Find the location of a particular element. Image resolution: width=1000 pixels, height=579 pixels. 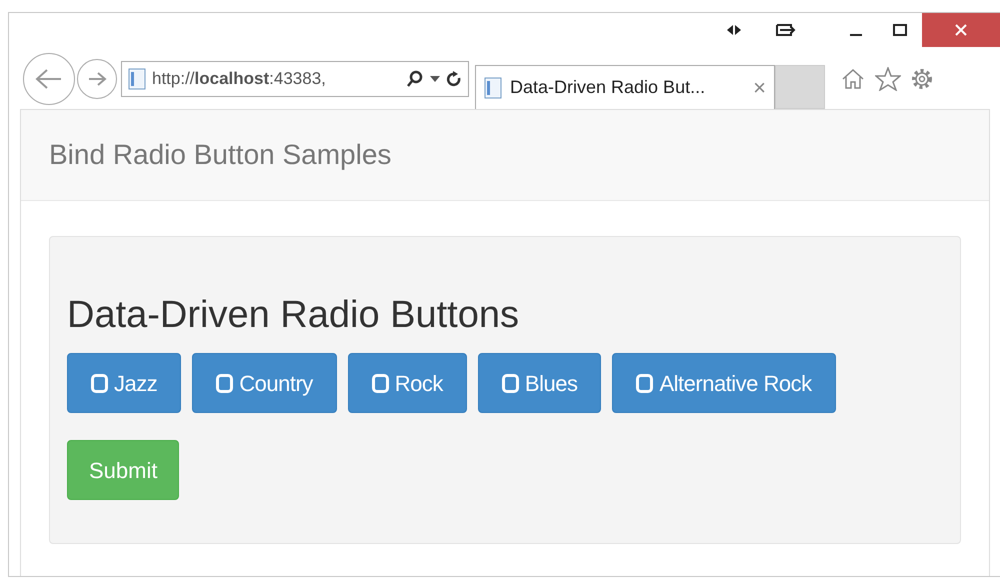

maximize-icon is located at coordinates (900, 30).